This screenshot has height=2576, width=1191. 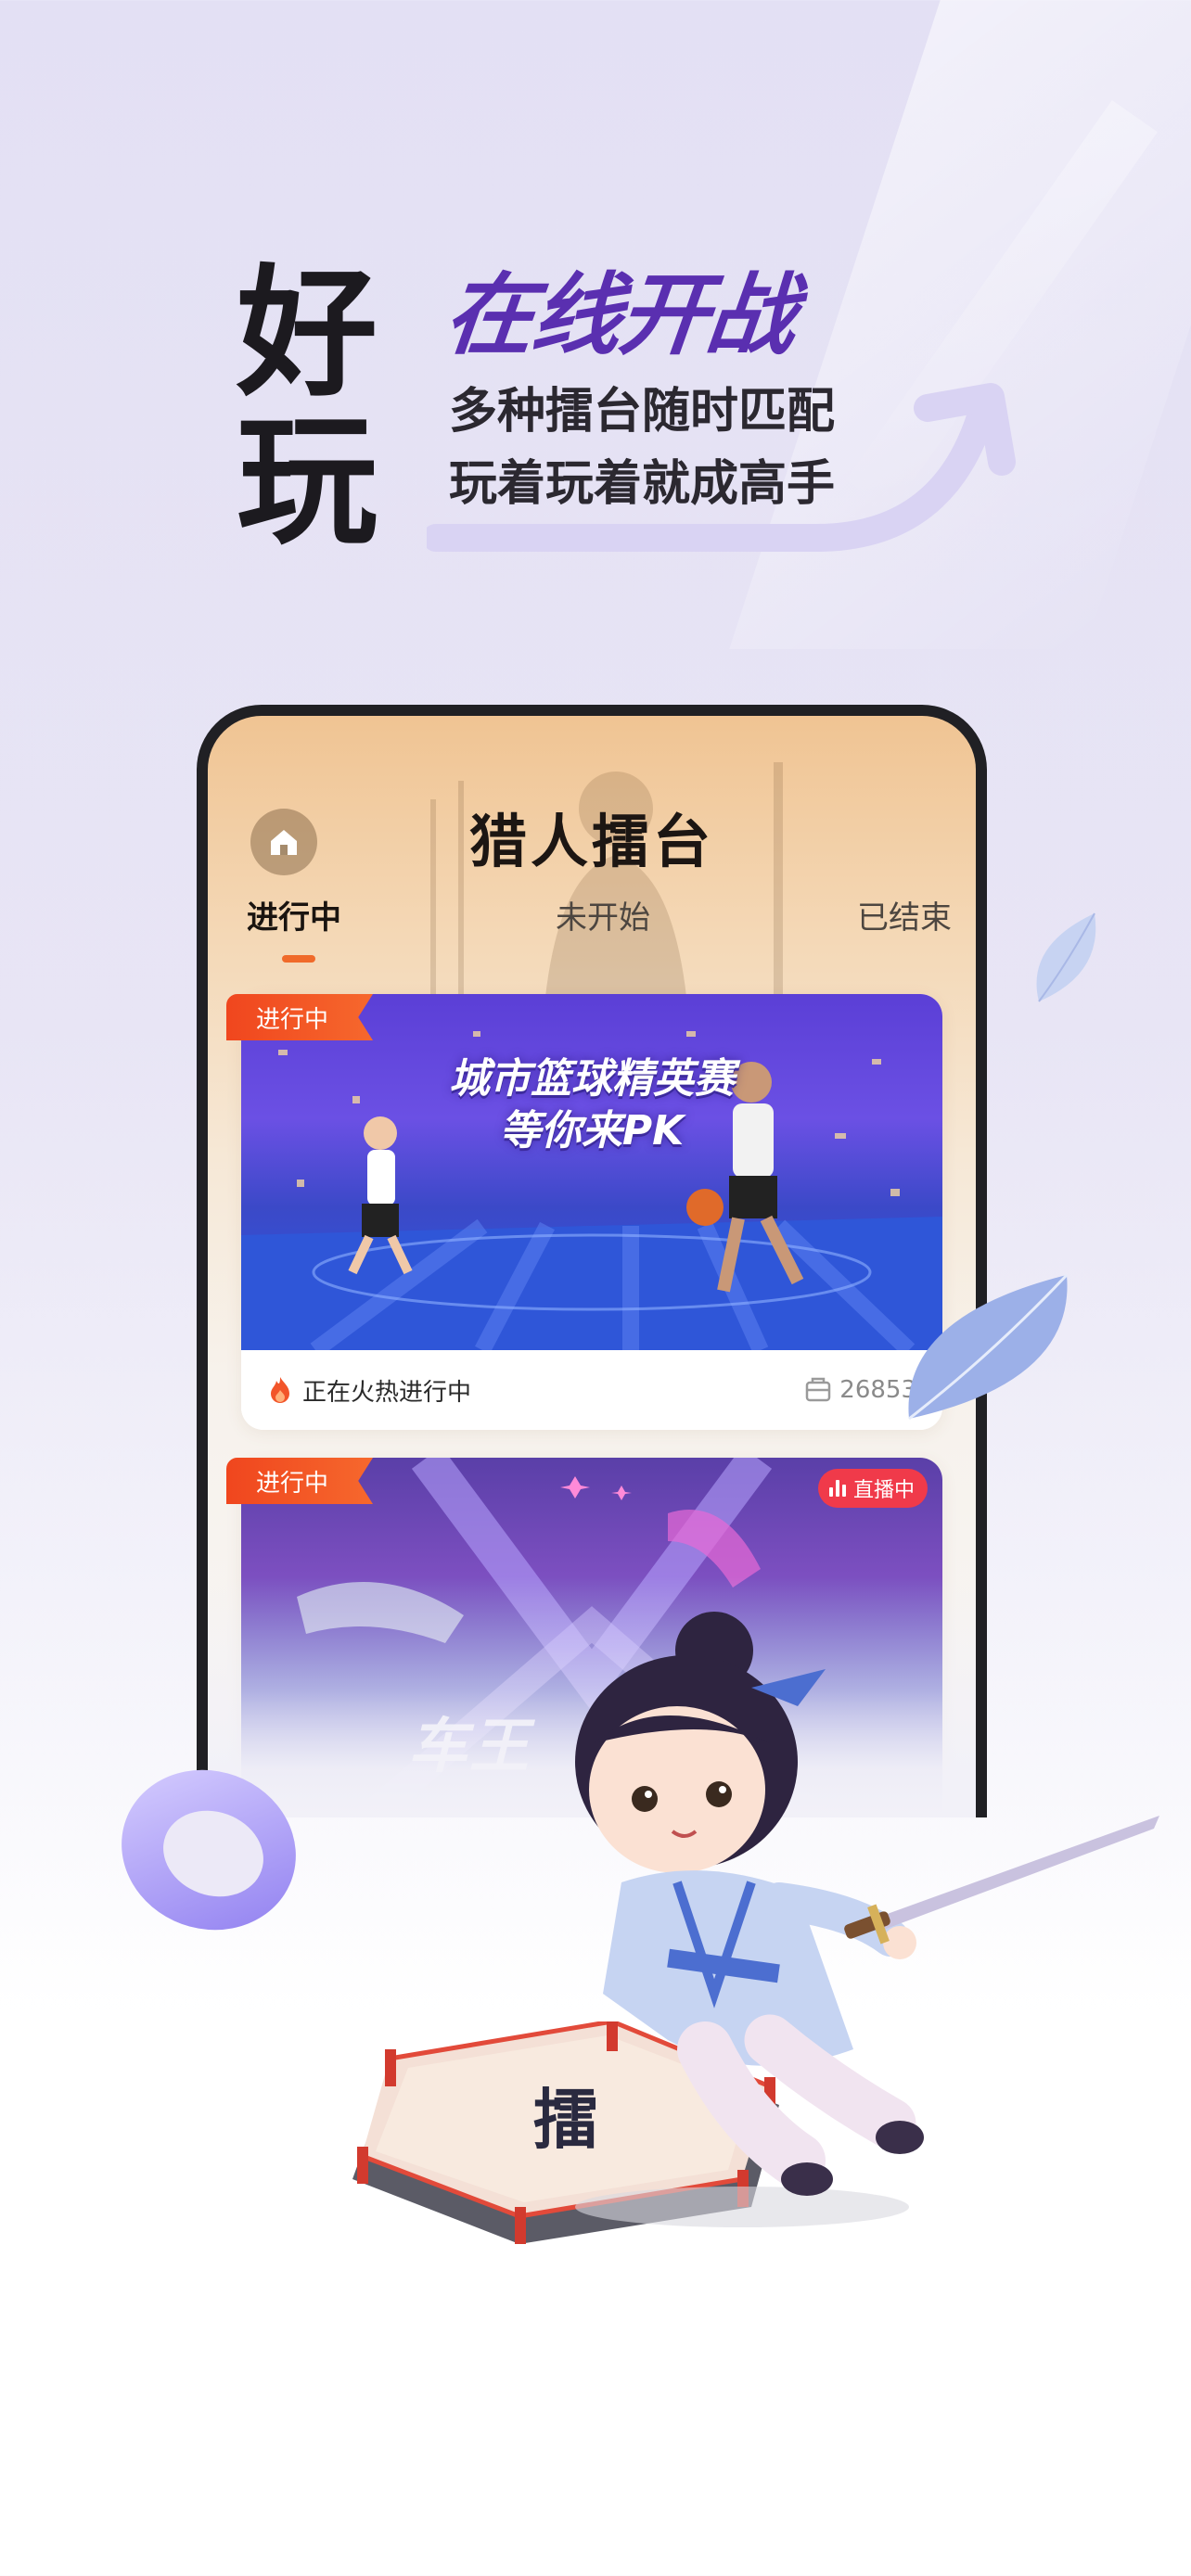 What do you see at coordinates (591, 1105) in the screenshot?
I see `banner-headline: 城市篮球精英赛 等你来PK` at bounding box center [591, 1105].